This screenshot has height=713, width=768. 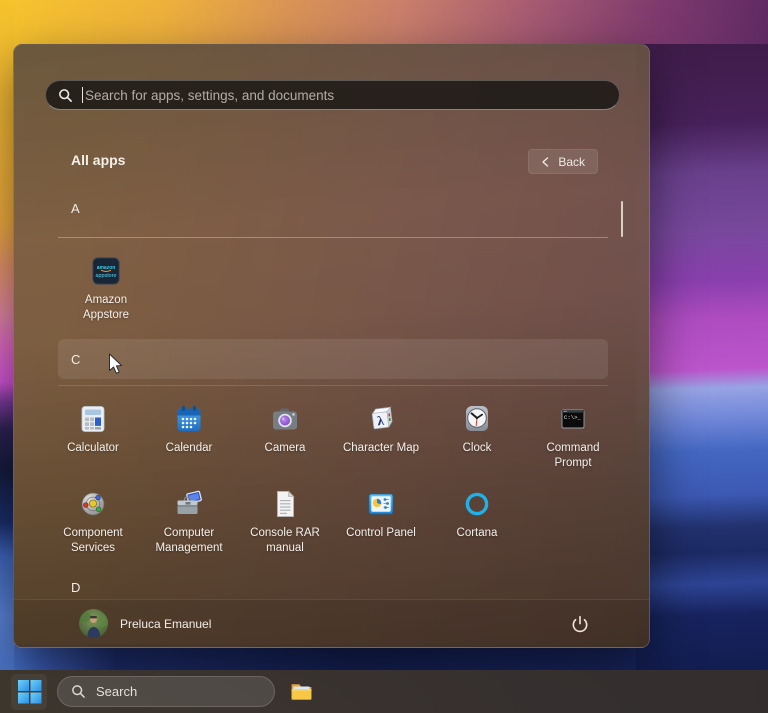 I want to click on cortana-icon, so click(x=477, y=504).